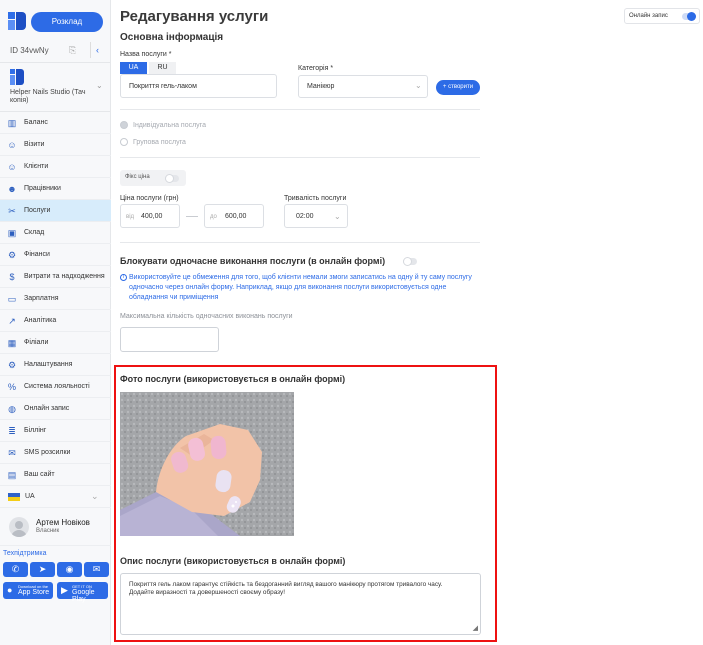 This screenshot has width=703, height=645. Describe the element at coordinates (55, 365) in the screenshot. I see `sidebar-item-settings: ⚙ Налаштування` at that location.